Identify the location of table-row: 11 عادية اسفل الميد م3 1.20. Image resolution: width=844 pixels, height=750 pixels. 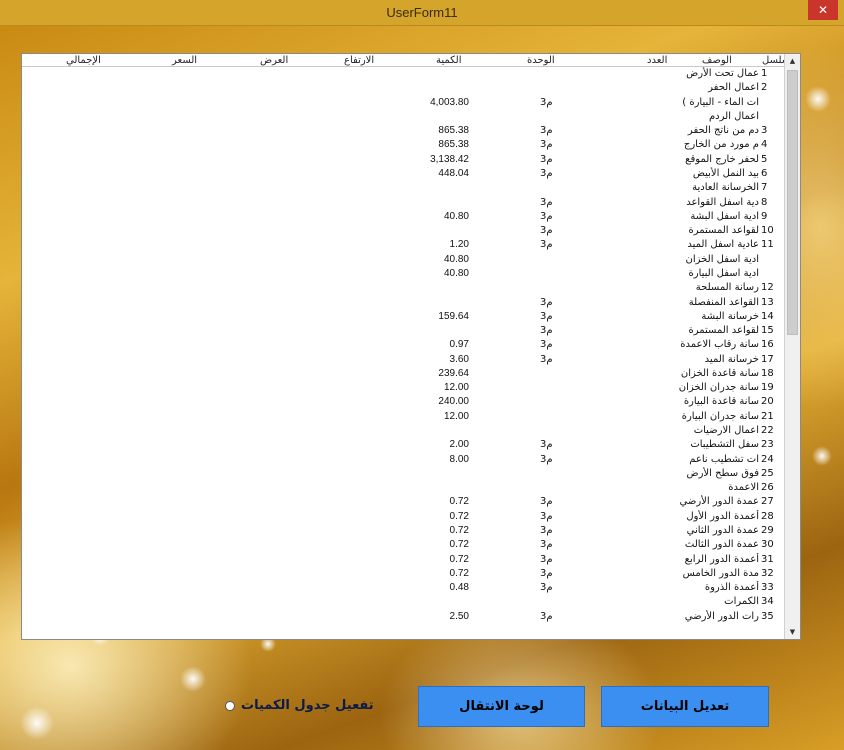
(404, 245).